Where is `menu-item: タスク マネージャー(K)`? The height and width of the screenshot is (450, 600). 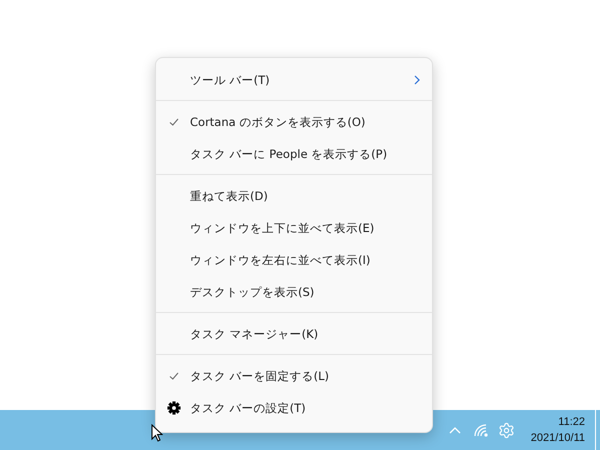
menu-item: タスク マネージャー(K) is located at coordinates (294, 334).